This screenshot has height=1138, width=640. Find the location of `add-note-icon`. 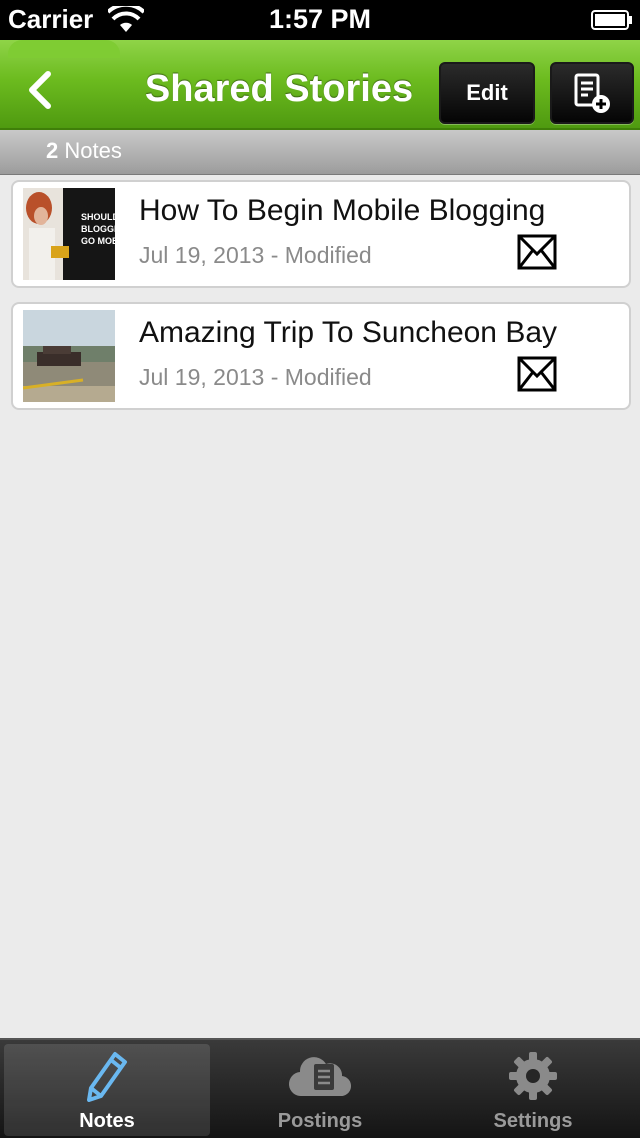

add-note-icon is located at coordinates (592, 93).